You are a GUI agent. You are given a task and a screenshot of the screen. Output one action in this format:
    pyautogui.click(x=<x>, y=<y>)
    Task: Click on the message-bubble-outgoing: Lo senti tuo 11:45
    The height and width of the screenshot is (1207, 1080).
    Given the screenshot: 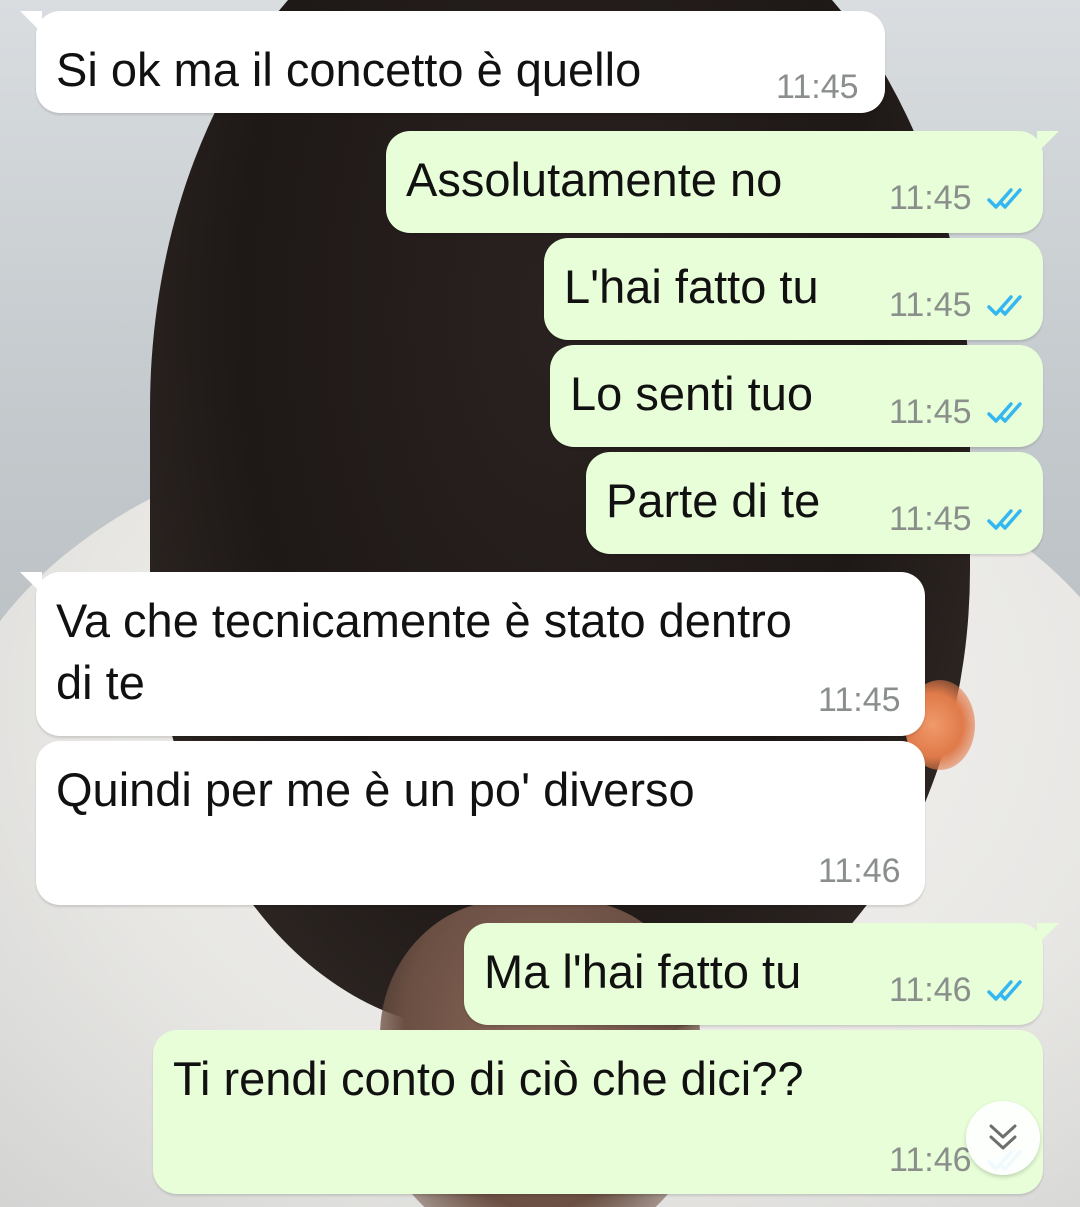 What is the action you would take?
    pyautogui.click(x=796, y=396)
    